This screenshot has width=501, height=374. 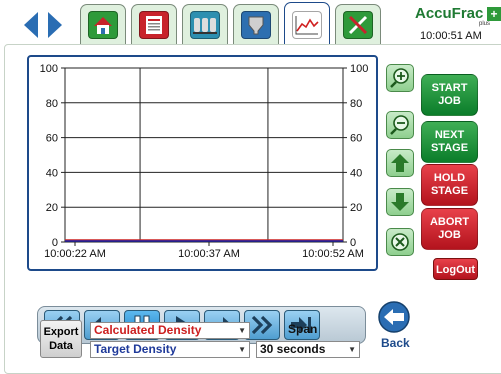 What do you see at coordinates (395, 343) in the screenshot?
I see `back-label: Back` at bounding box center [395, 343].